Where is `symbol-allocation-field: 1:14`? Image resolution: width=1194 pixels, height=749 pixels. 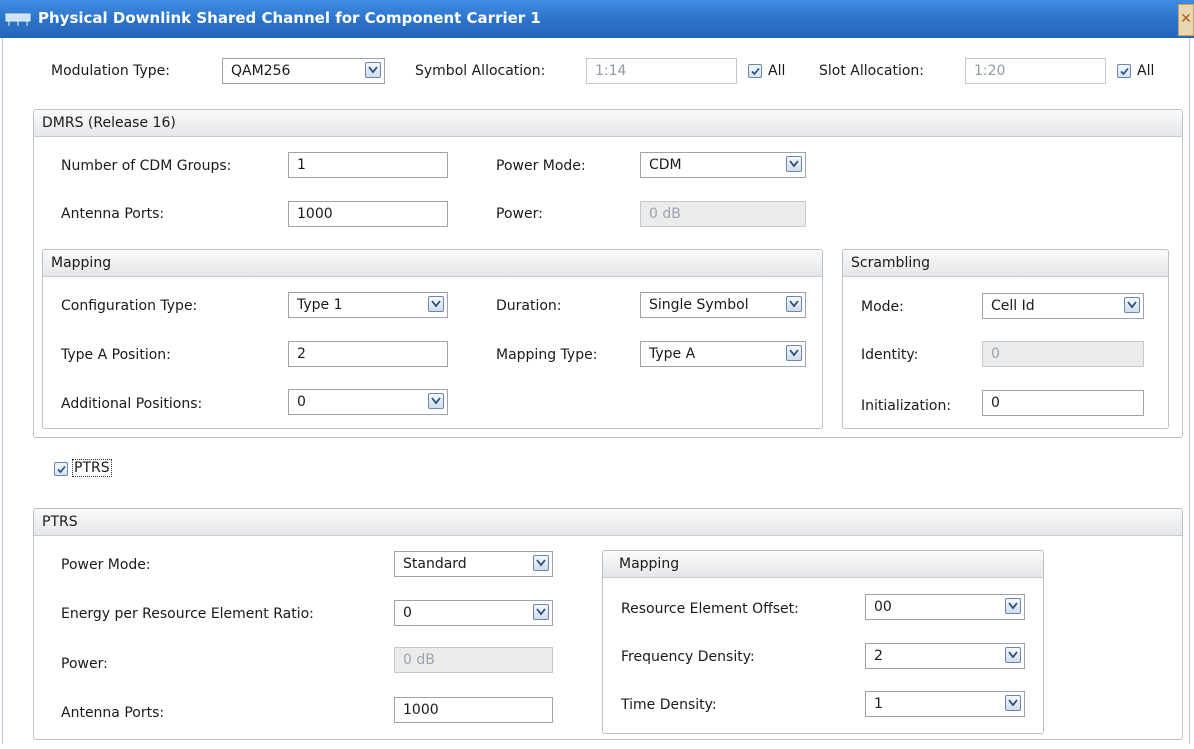 symbol-allocation-field: 1:14 is located at coordinates (661, 71).